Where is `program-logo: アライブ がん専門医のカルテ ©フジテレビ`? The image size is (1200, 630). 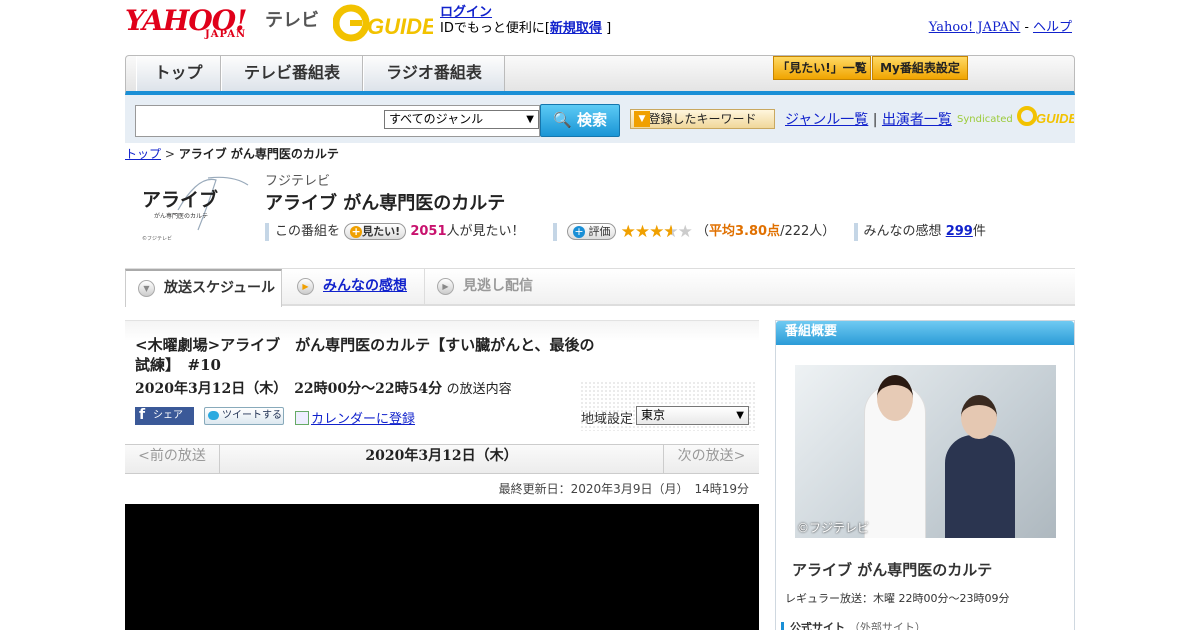
program-logo: アライブ がん専門医のカルテ ©フジテレビ is located at coordinates (195, 209).